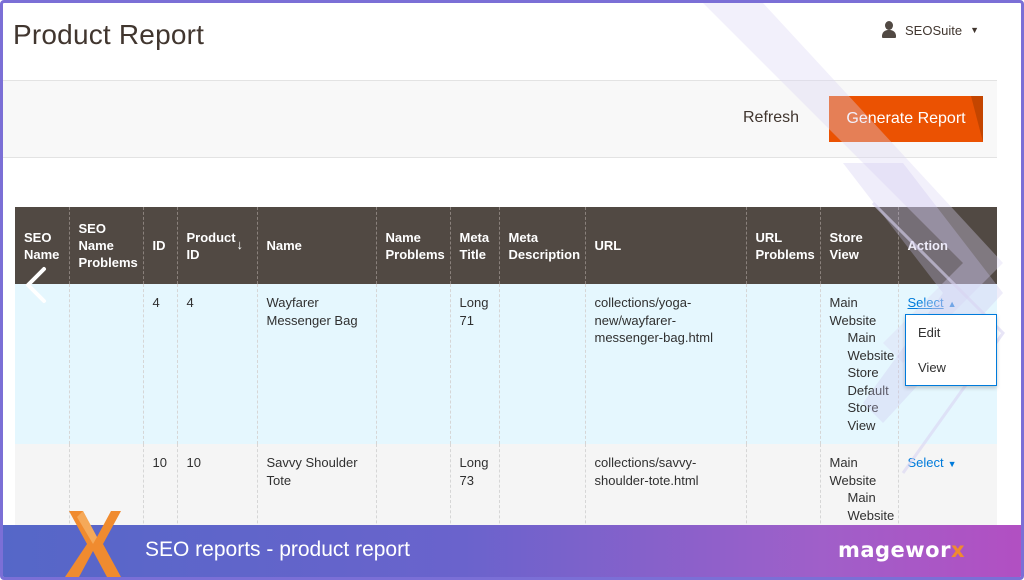 This screenshot has height=580, width=1024. I want to click on column-header-name: Name, so click(316, 245).